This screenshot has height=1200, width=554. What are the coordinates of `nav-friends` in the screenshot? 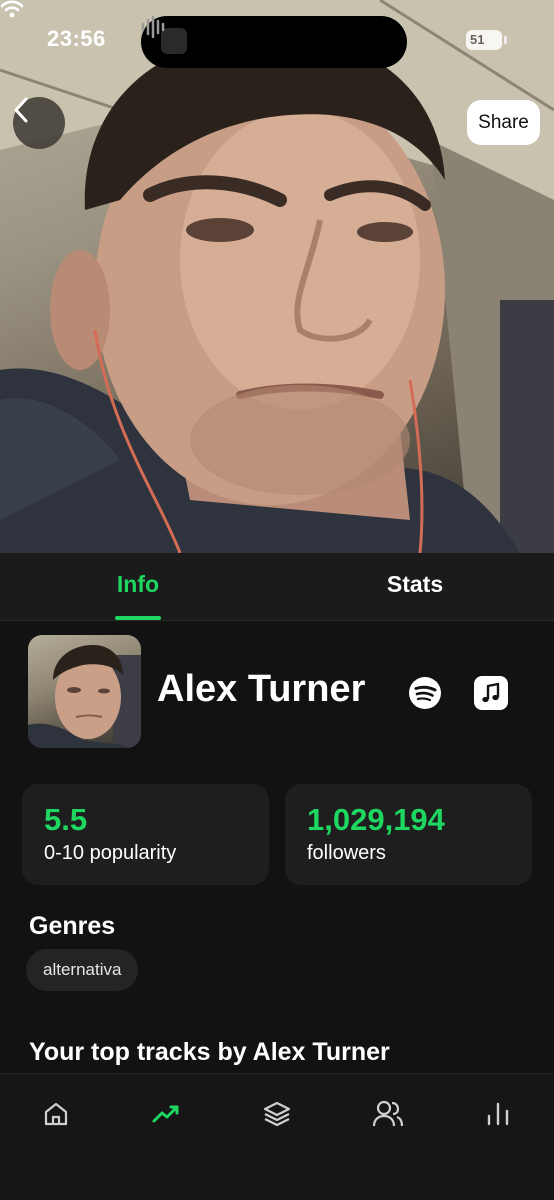 It's located at (388, 1114).